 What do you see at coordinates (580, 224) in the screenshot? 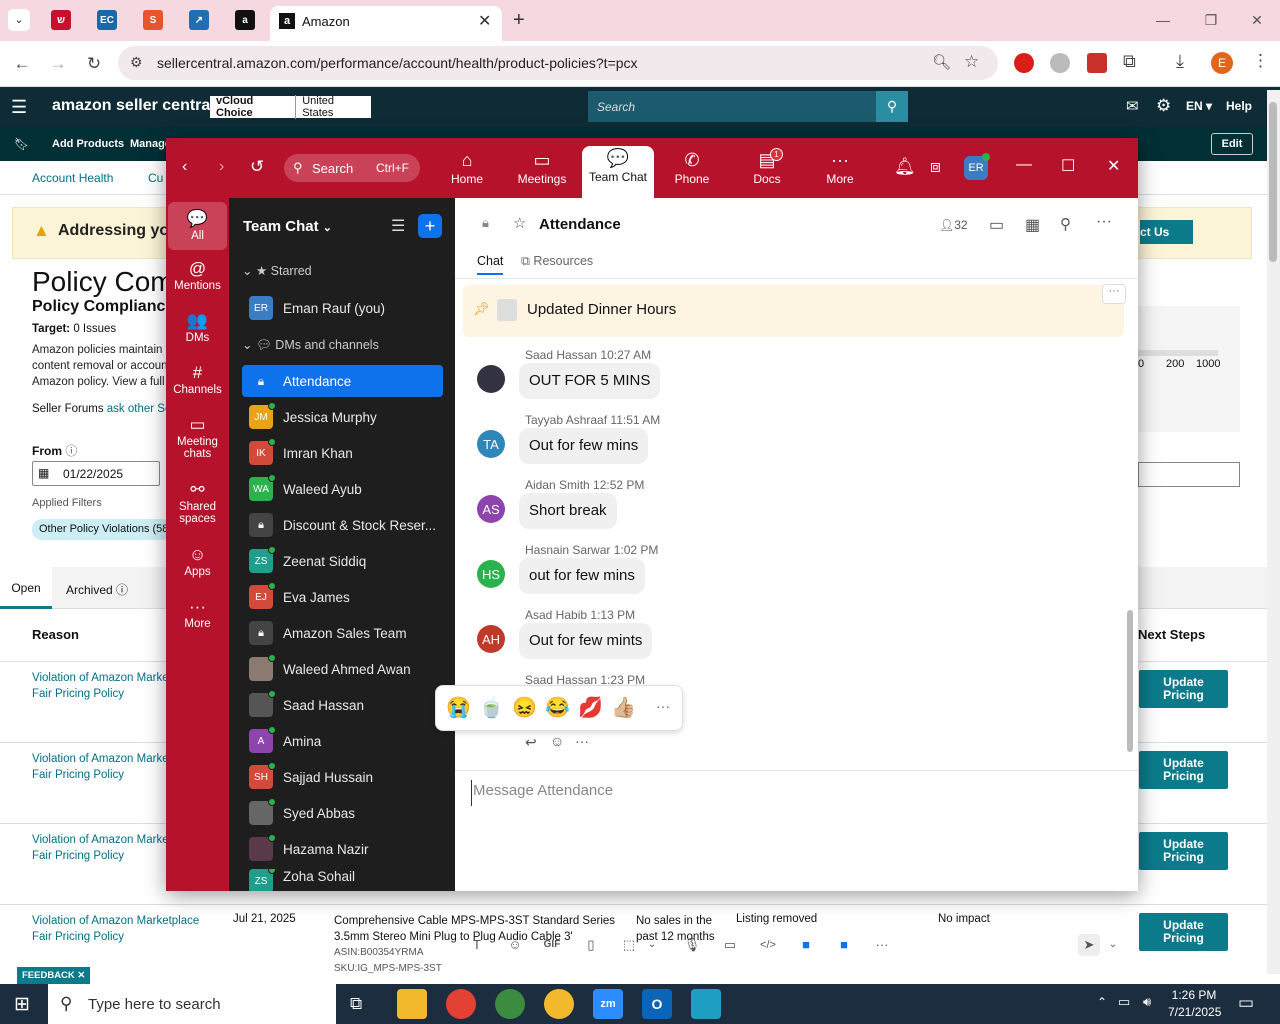
I see `channel-title: Attendance` at bounding box center [580, 224].